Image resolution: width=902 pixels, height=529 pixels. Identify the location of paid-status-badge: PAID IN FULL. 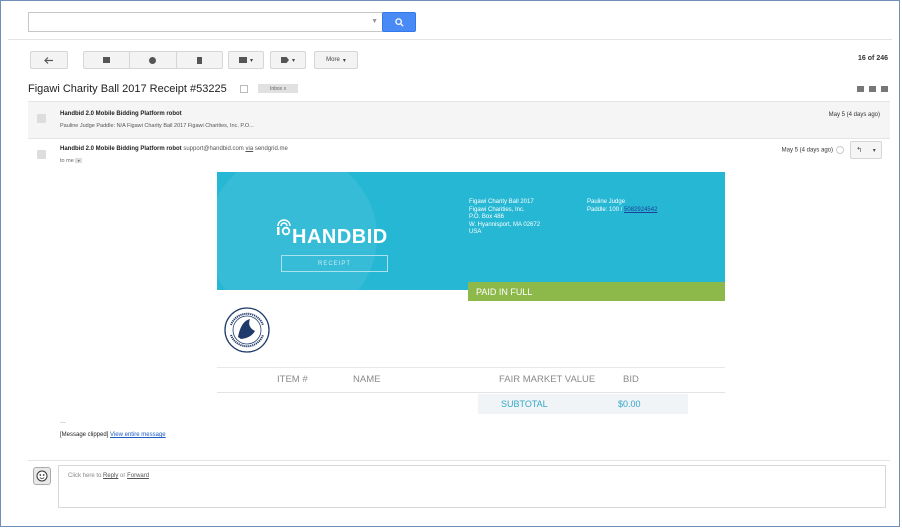
(596, 291).